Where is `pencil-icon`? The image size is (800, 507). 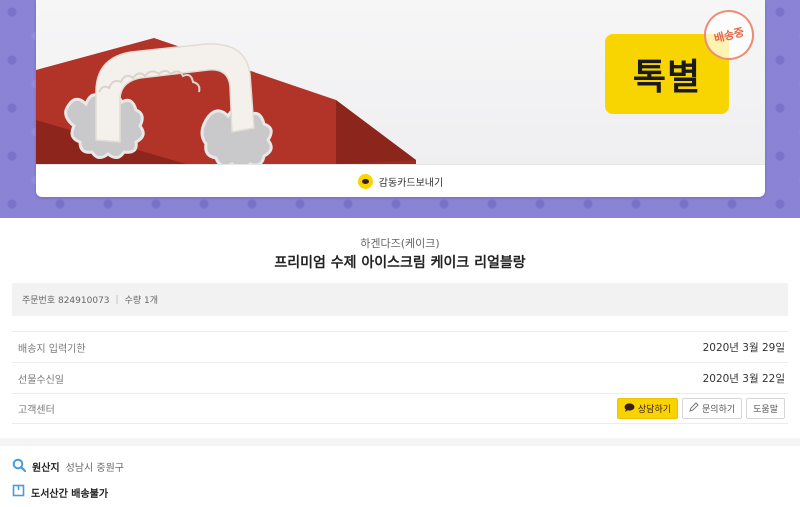
pencil-icon is located at coordinates (694, 408).